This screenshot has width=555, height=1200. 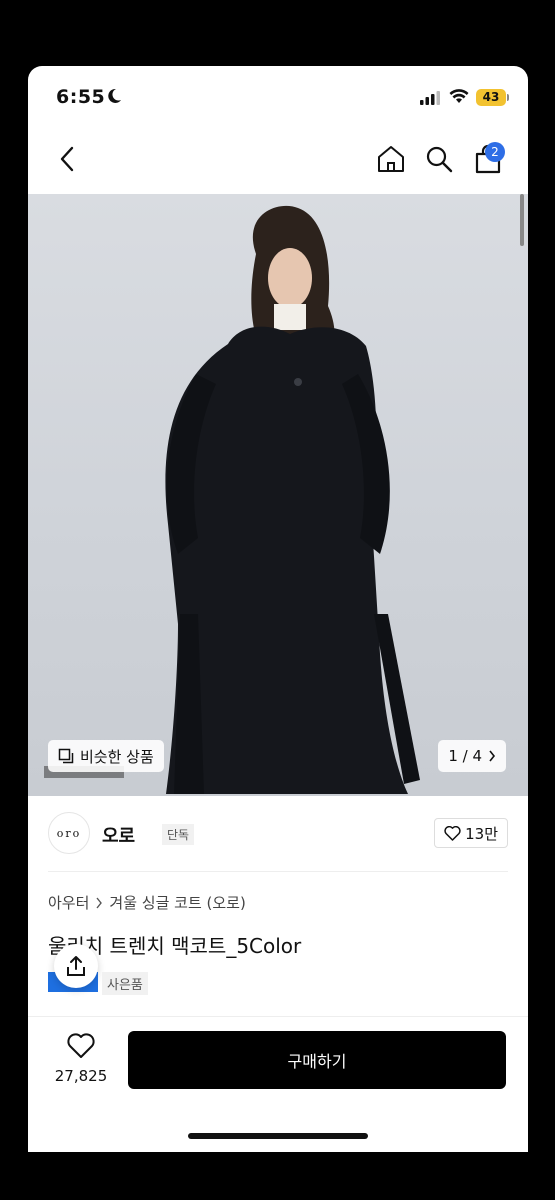 What do you see at coordinates (508, 97) in the screenshot?
I see `battery-tip` at bounding box center [508, 97].